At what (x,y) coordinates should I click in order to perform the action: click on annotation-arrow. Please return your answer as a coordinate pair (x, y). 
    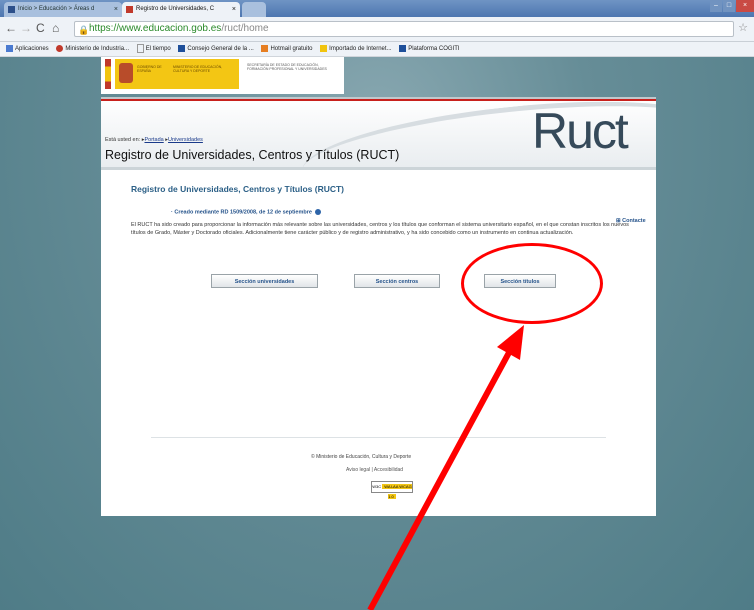
    Looking at the image, I should click on (445, 467).